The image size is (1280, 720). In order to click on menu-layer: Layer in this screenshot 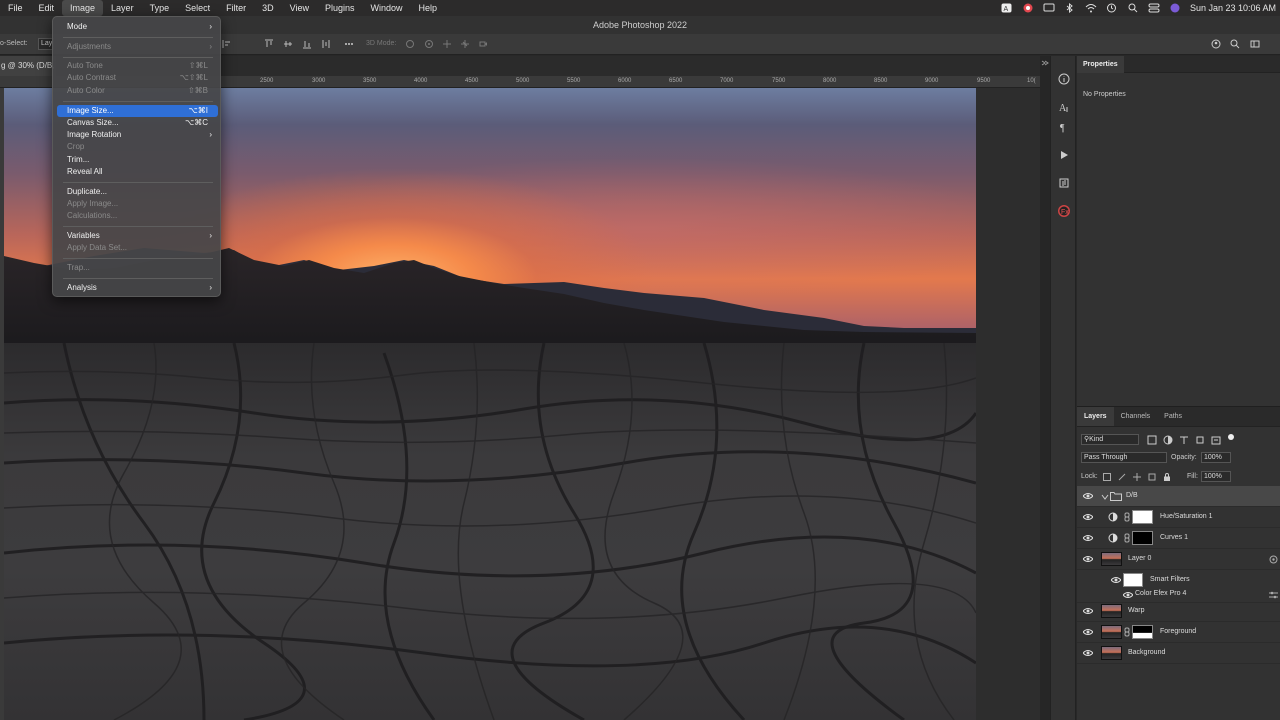, I will do `click(122, 8)`.